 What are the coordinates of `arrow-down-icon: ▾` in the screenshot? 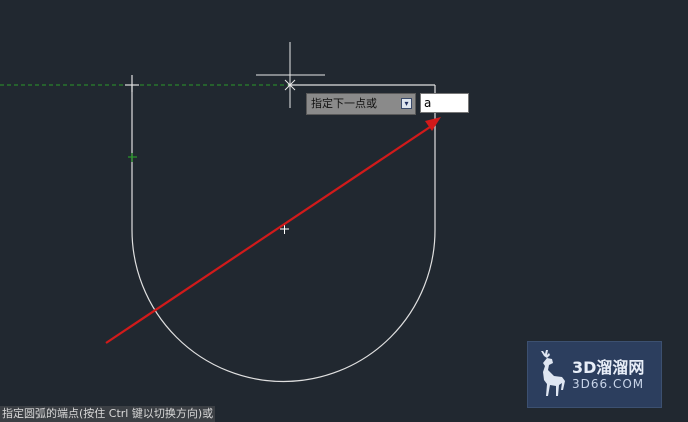 It's located at (406, 103).